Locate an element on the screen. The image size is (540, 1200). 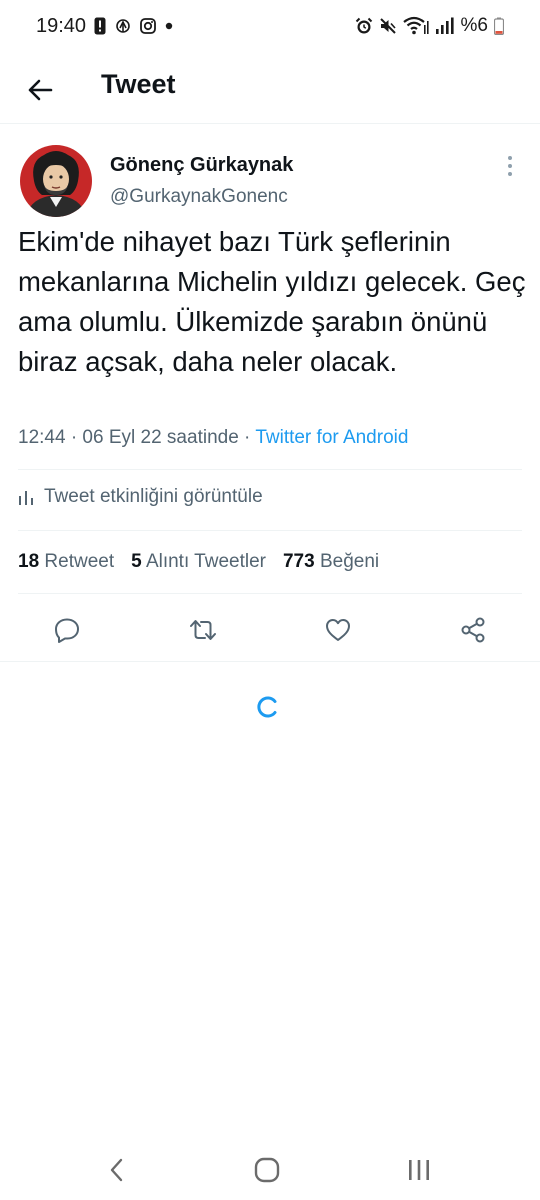
like-button is located at coordinates (338, 630).